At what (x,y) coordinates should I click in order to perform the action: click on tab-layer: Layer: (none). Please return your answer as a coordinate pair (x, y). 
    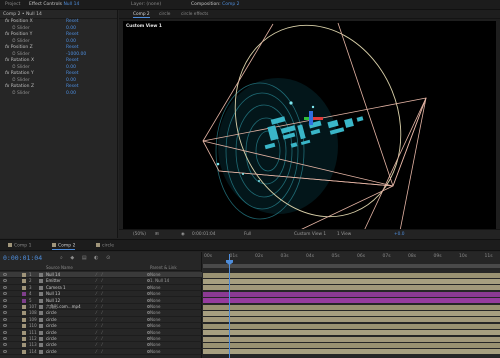
    Looking at the image, I should click on (146, 5).